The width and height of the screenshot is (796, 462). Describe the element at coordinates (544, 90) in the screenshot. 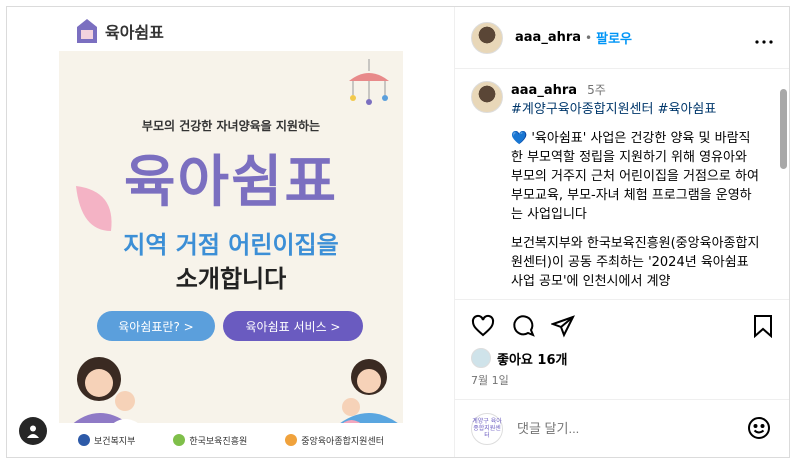

I see `caption-username: aaa_ahra` at that location.